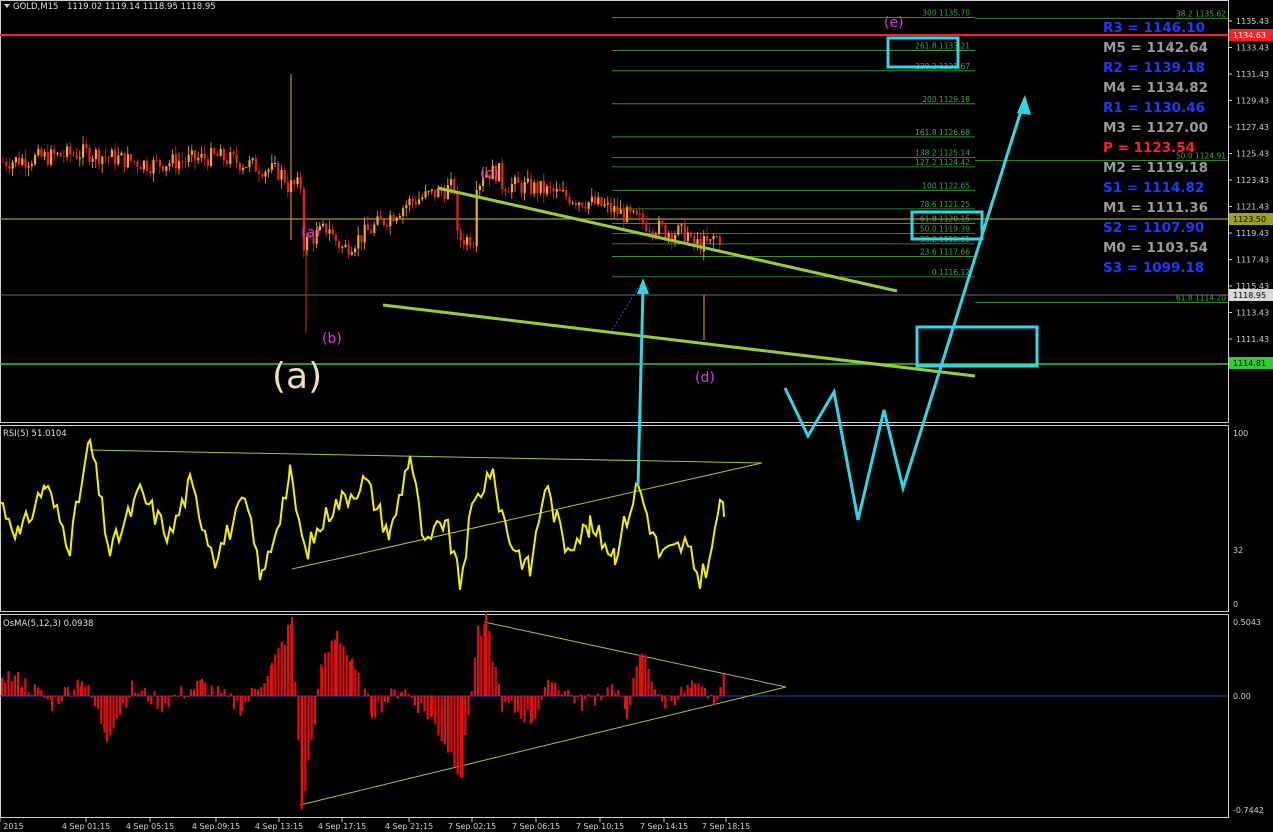  What do you see at coordinates (297, 376) in the screenshot?
I see `big-wave-label: (a)` at bounding box center [297, 376].